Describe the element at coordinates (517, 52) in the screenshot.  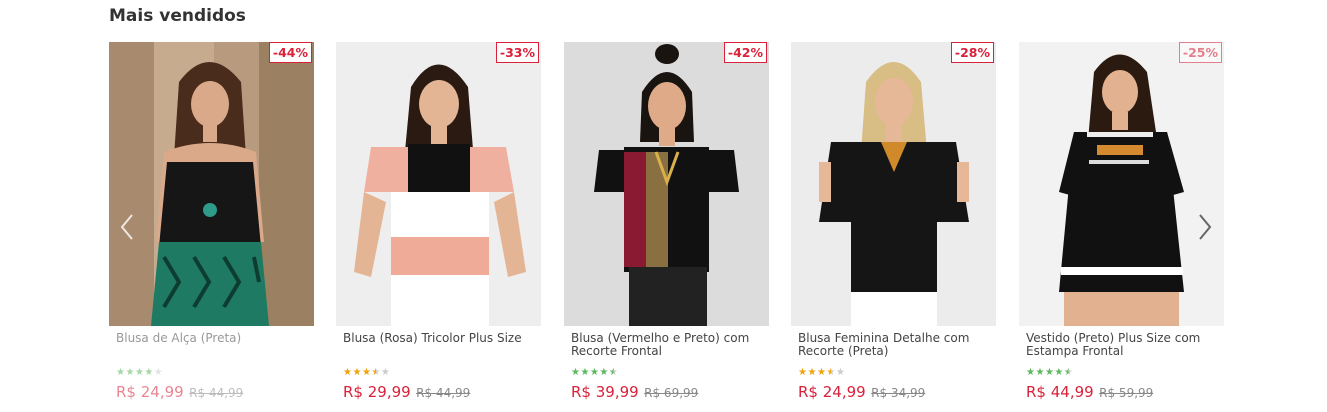
I see `discount-badge: -33%` at that location.